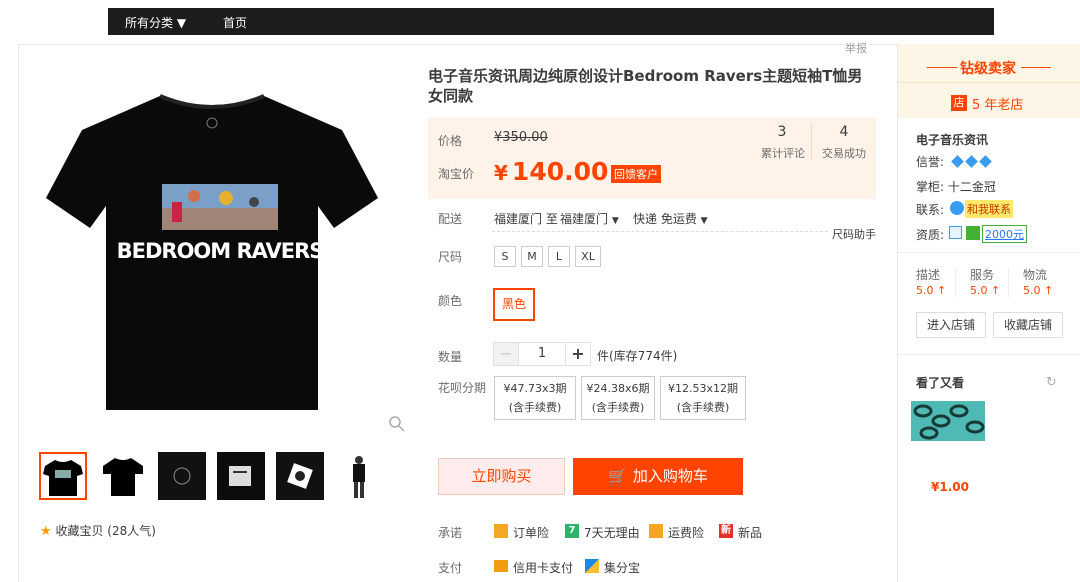  What do you see at coordinates (955, 232) in the screenshot?
I see `id-verified-icon` at bounding box center [955, 232].